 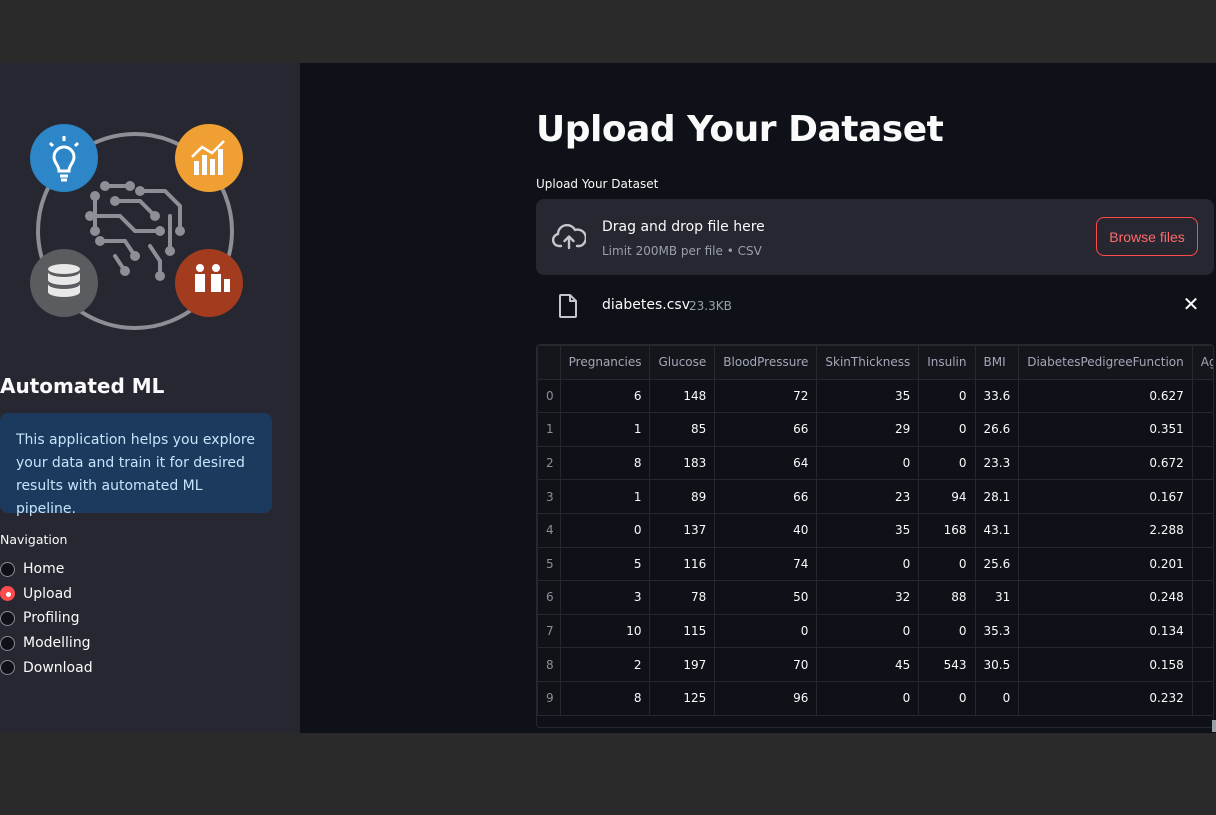 What do you see at coordinates (997, 664) in the screenshot?
I see `table-cell: 30.5` at bounding box center [997, 664].